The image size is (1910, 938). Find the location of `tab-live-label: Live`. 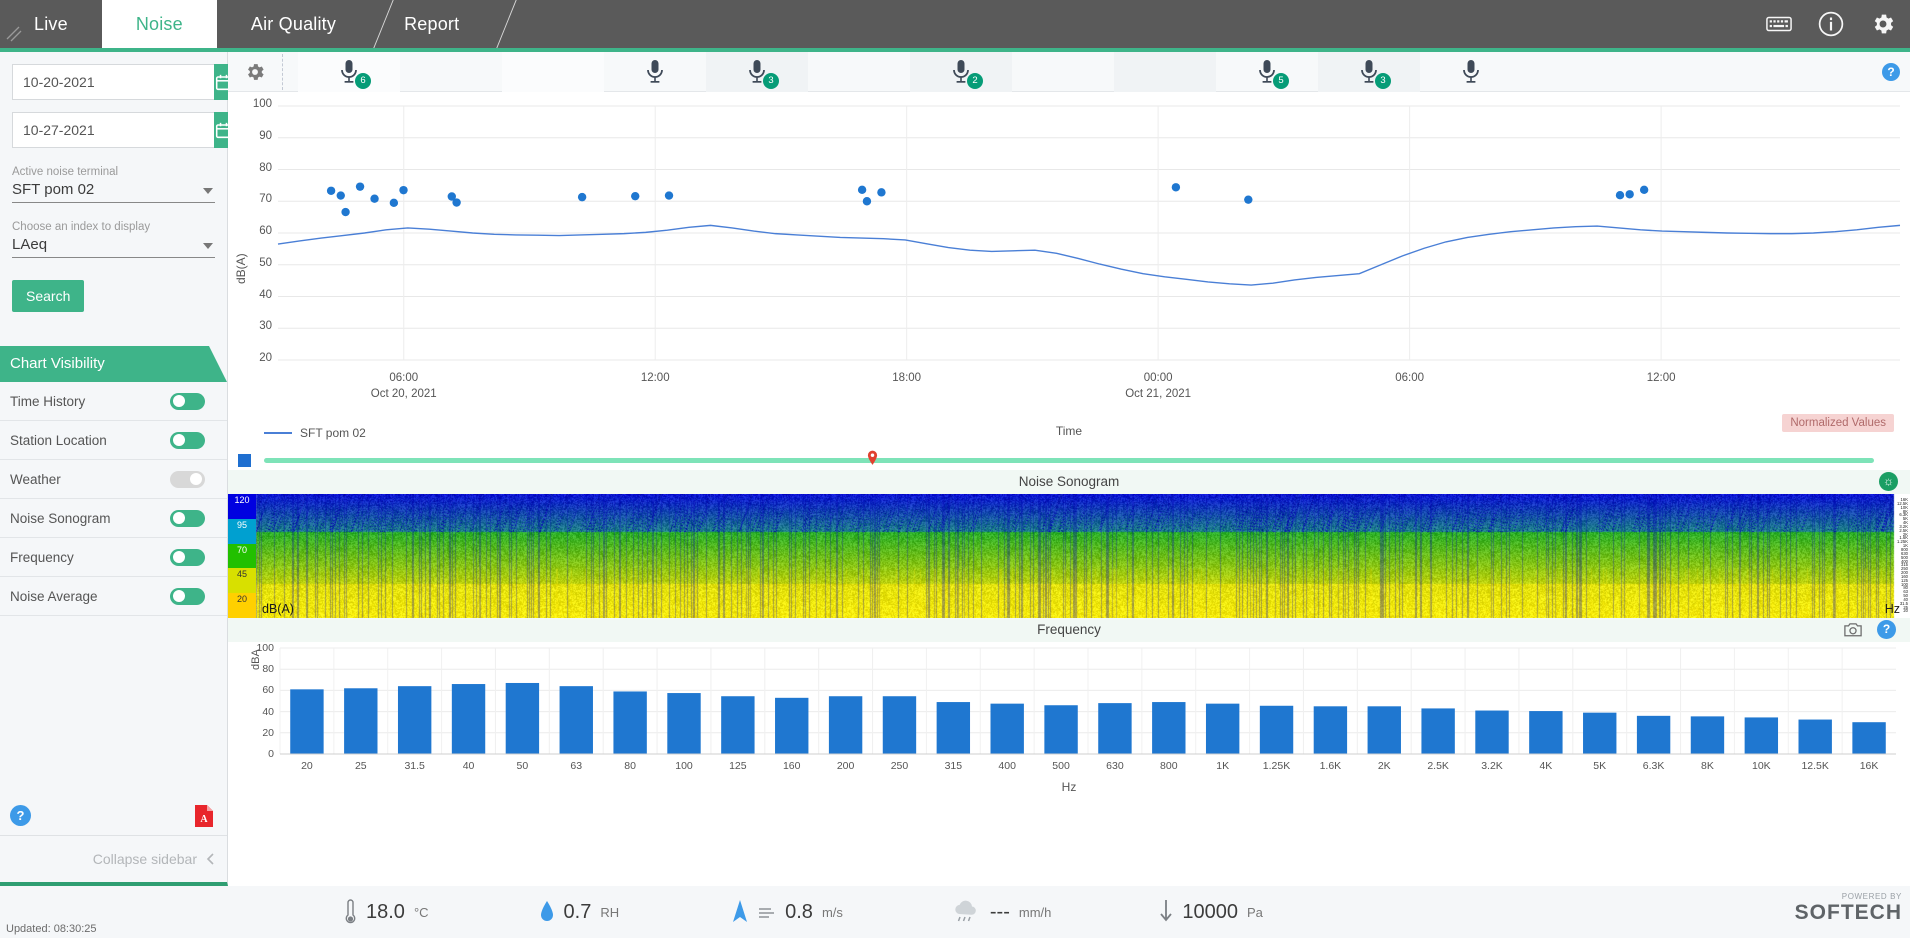

tab-live-label: Live is located at coordinates (51, 24).